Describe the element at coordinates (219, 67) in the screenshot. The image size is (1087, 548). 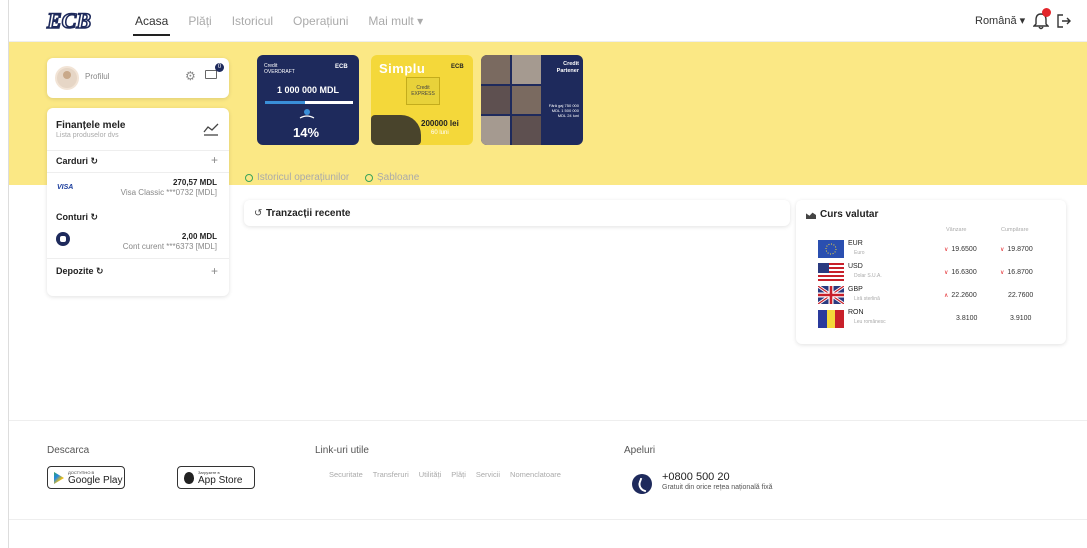
I see `mail-badge: 0` at that location.